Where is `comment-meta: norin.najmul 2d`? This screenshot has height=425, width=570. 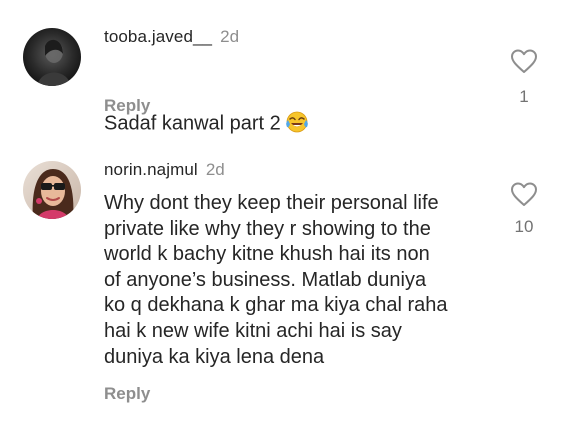 comment-meta: norin.najmul 2d is located at coordinates (164, 170).